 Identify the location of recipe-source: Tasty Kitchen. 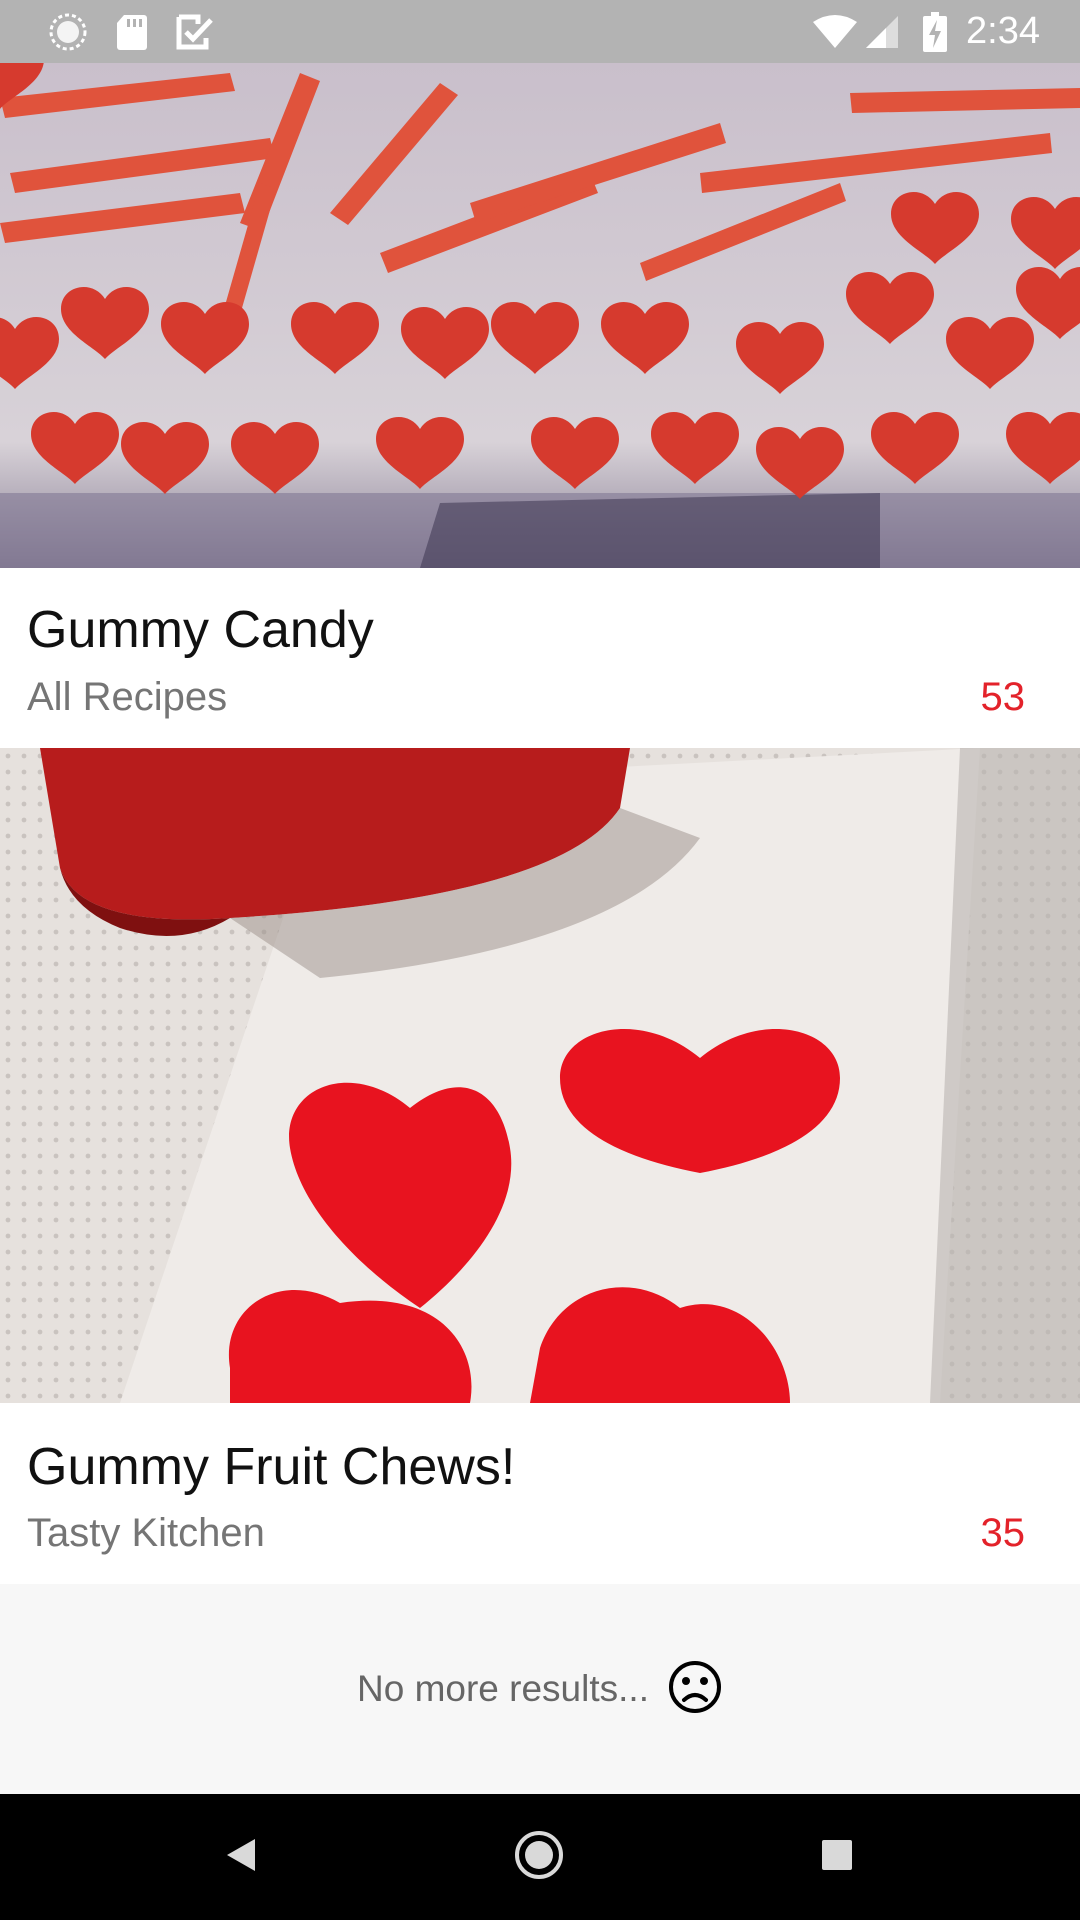
(146, 1533).